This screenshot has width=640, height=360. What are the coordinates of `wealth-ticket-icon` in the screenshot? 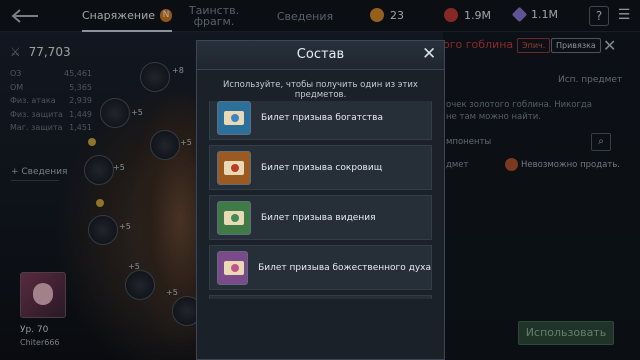 It's located at (234, 118).